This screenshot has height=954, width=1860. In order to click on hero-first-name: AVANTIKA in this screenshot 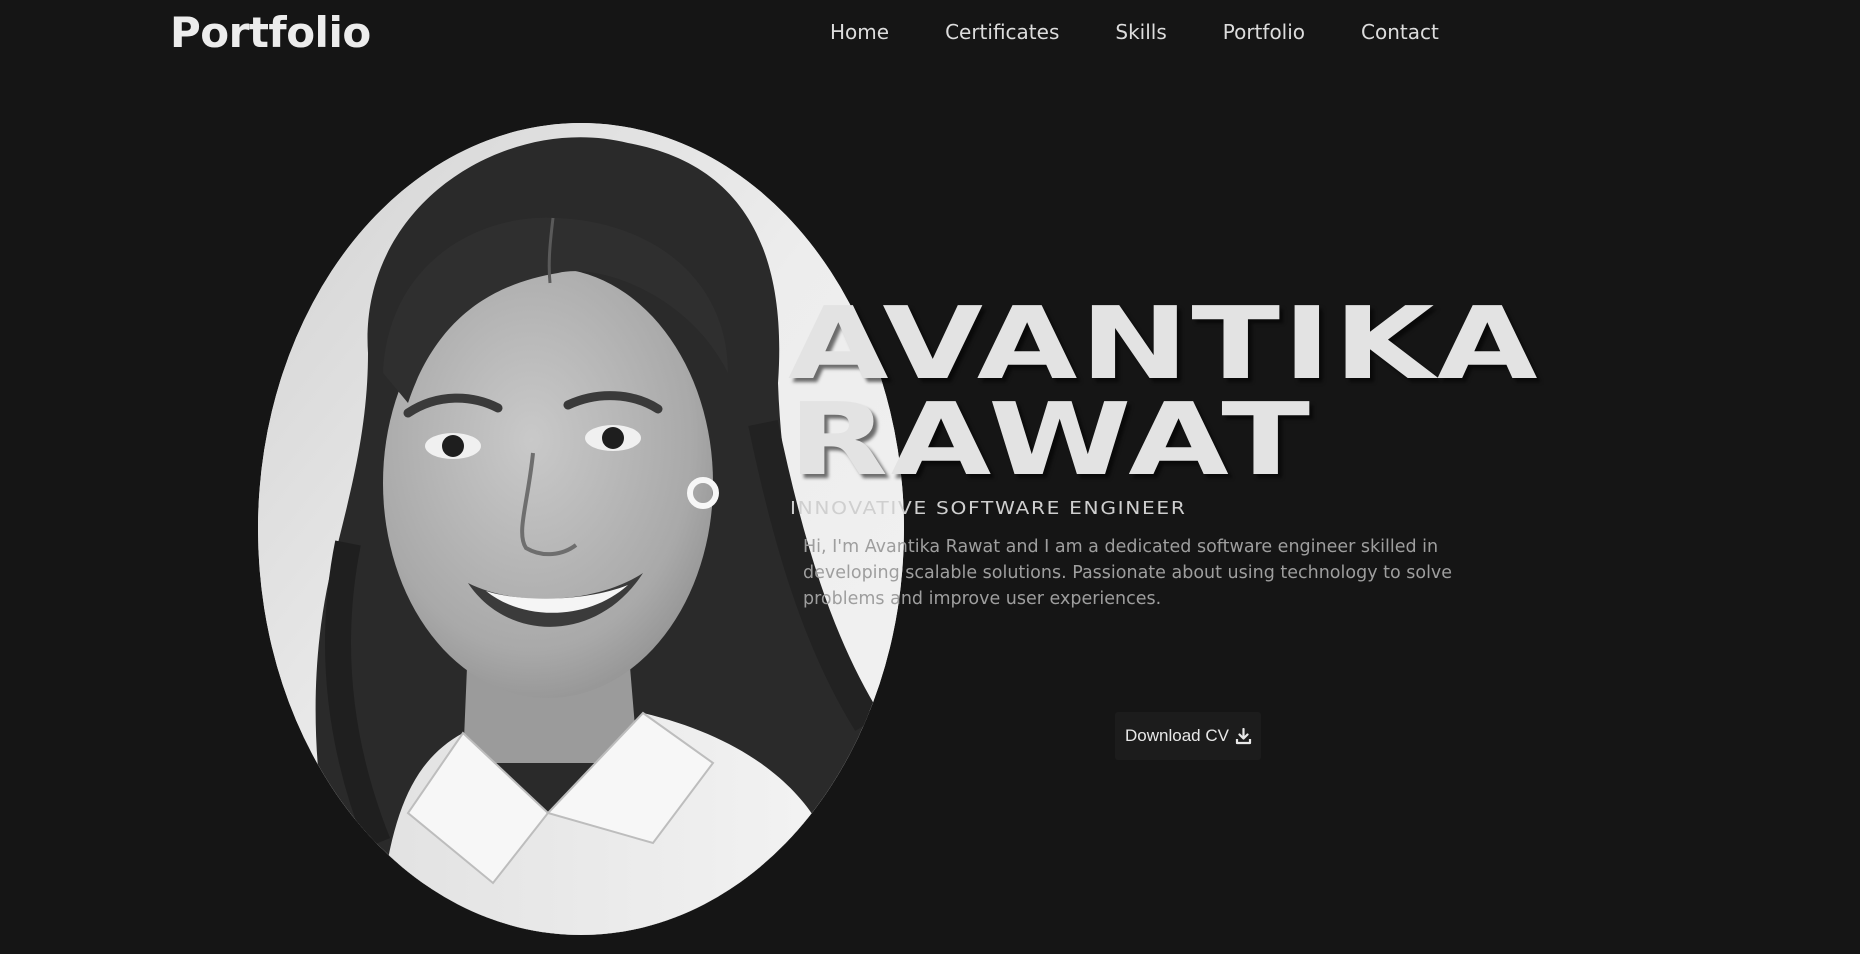, I will do `click(1164, 343)`.